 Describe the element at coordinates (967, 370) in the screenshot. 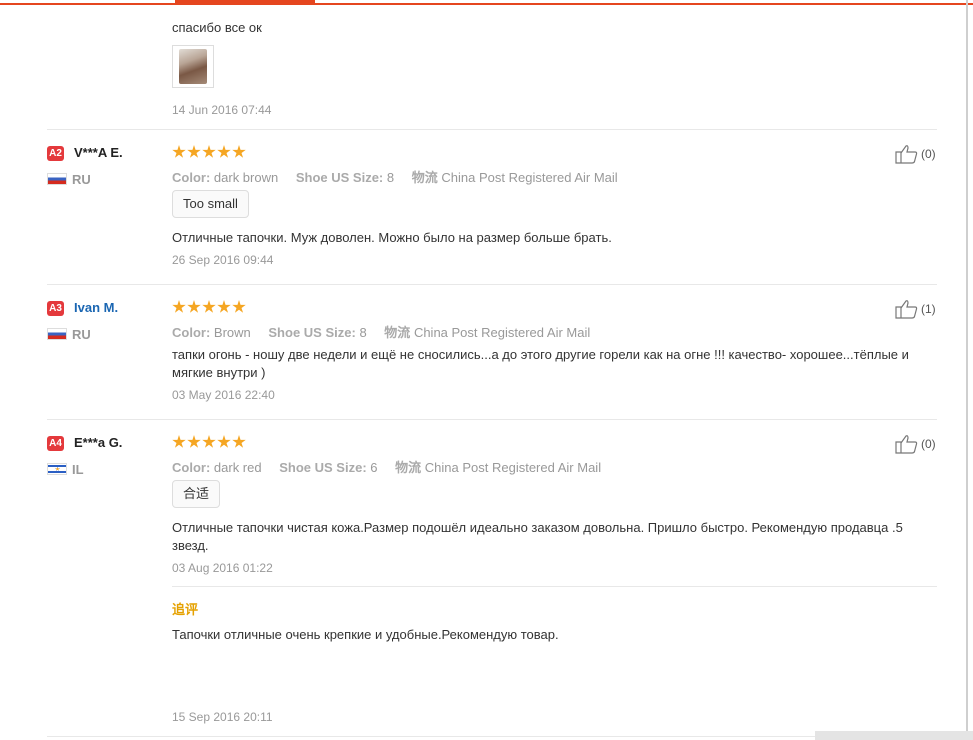

I see `scrollbar-track` at that location.